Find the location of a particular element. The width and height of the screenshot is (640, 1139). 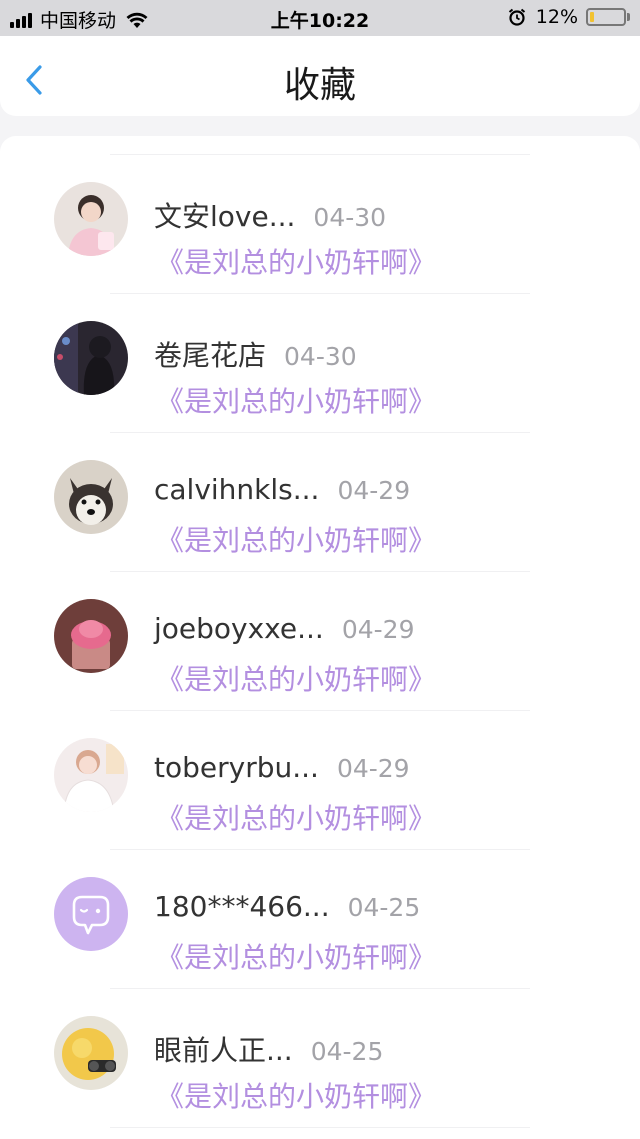

user-name: calvihnkls... 04-29 is located at coordinates (282, 489).